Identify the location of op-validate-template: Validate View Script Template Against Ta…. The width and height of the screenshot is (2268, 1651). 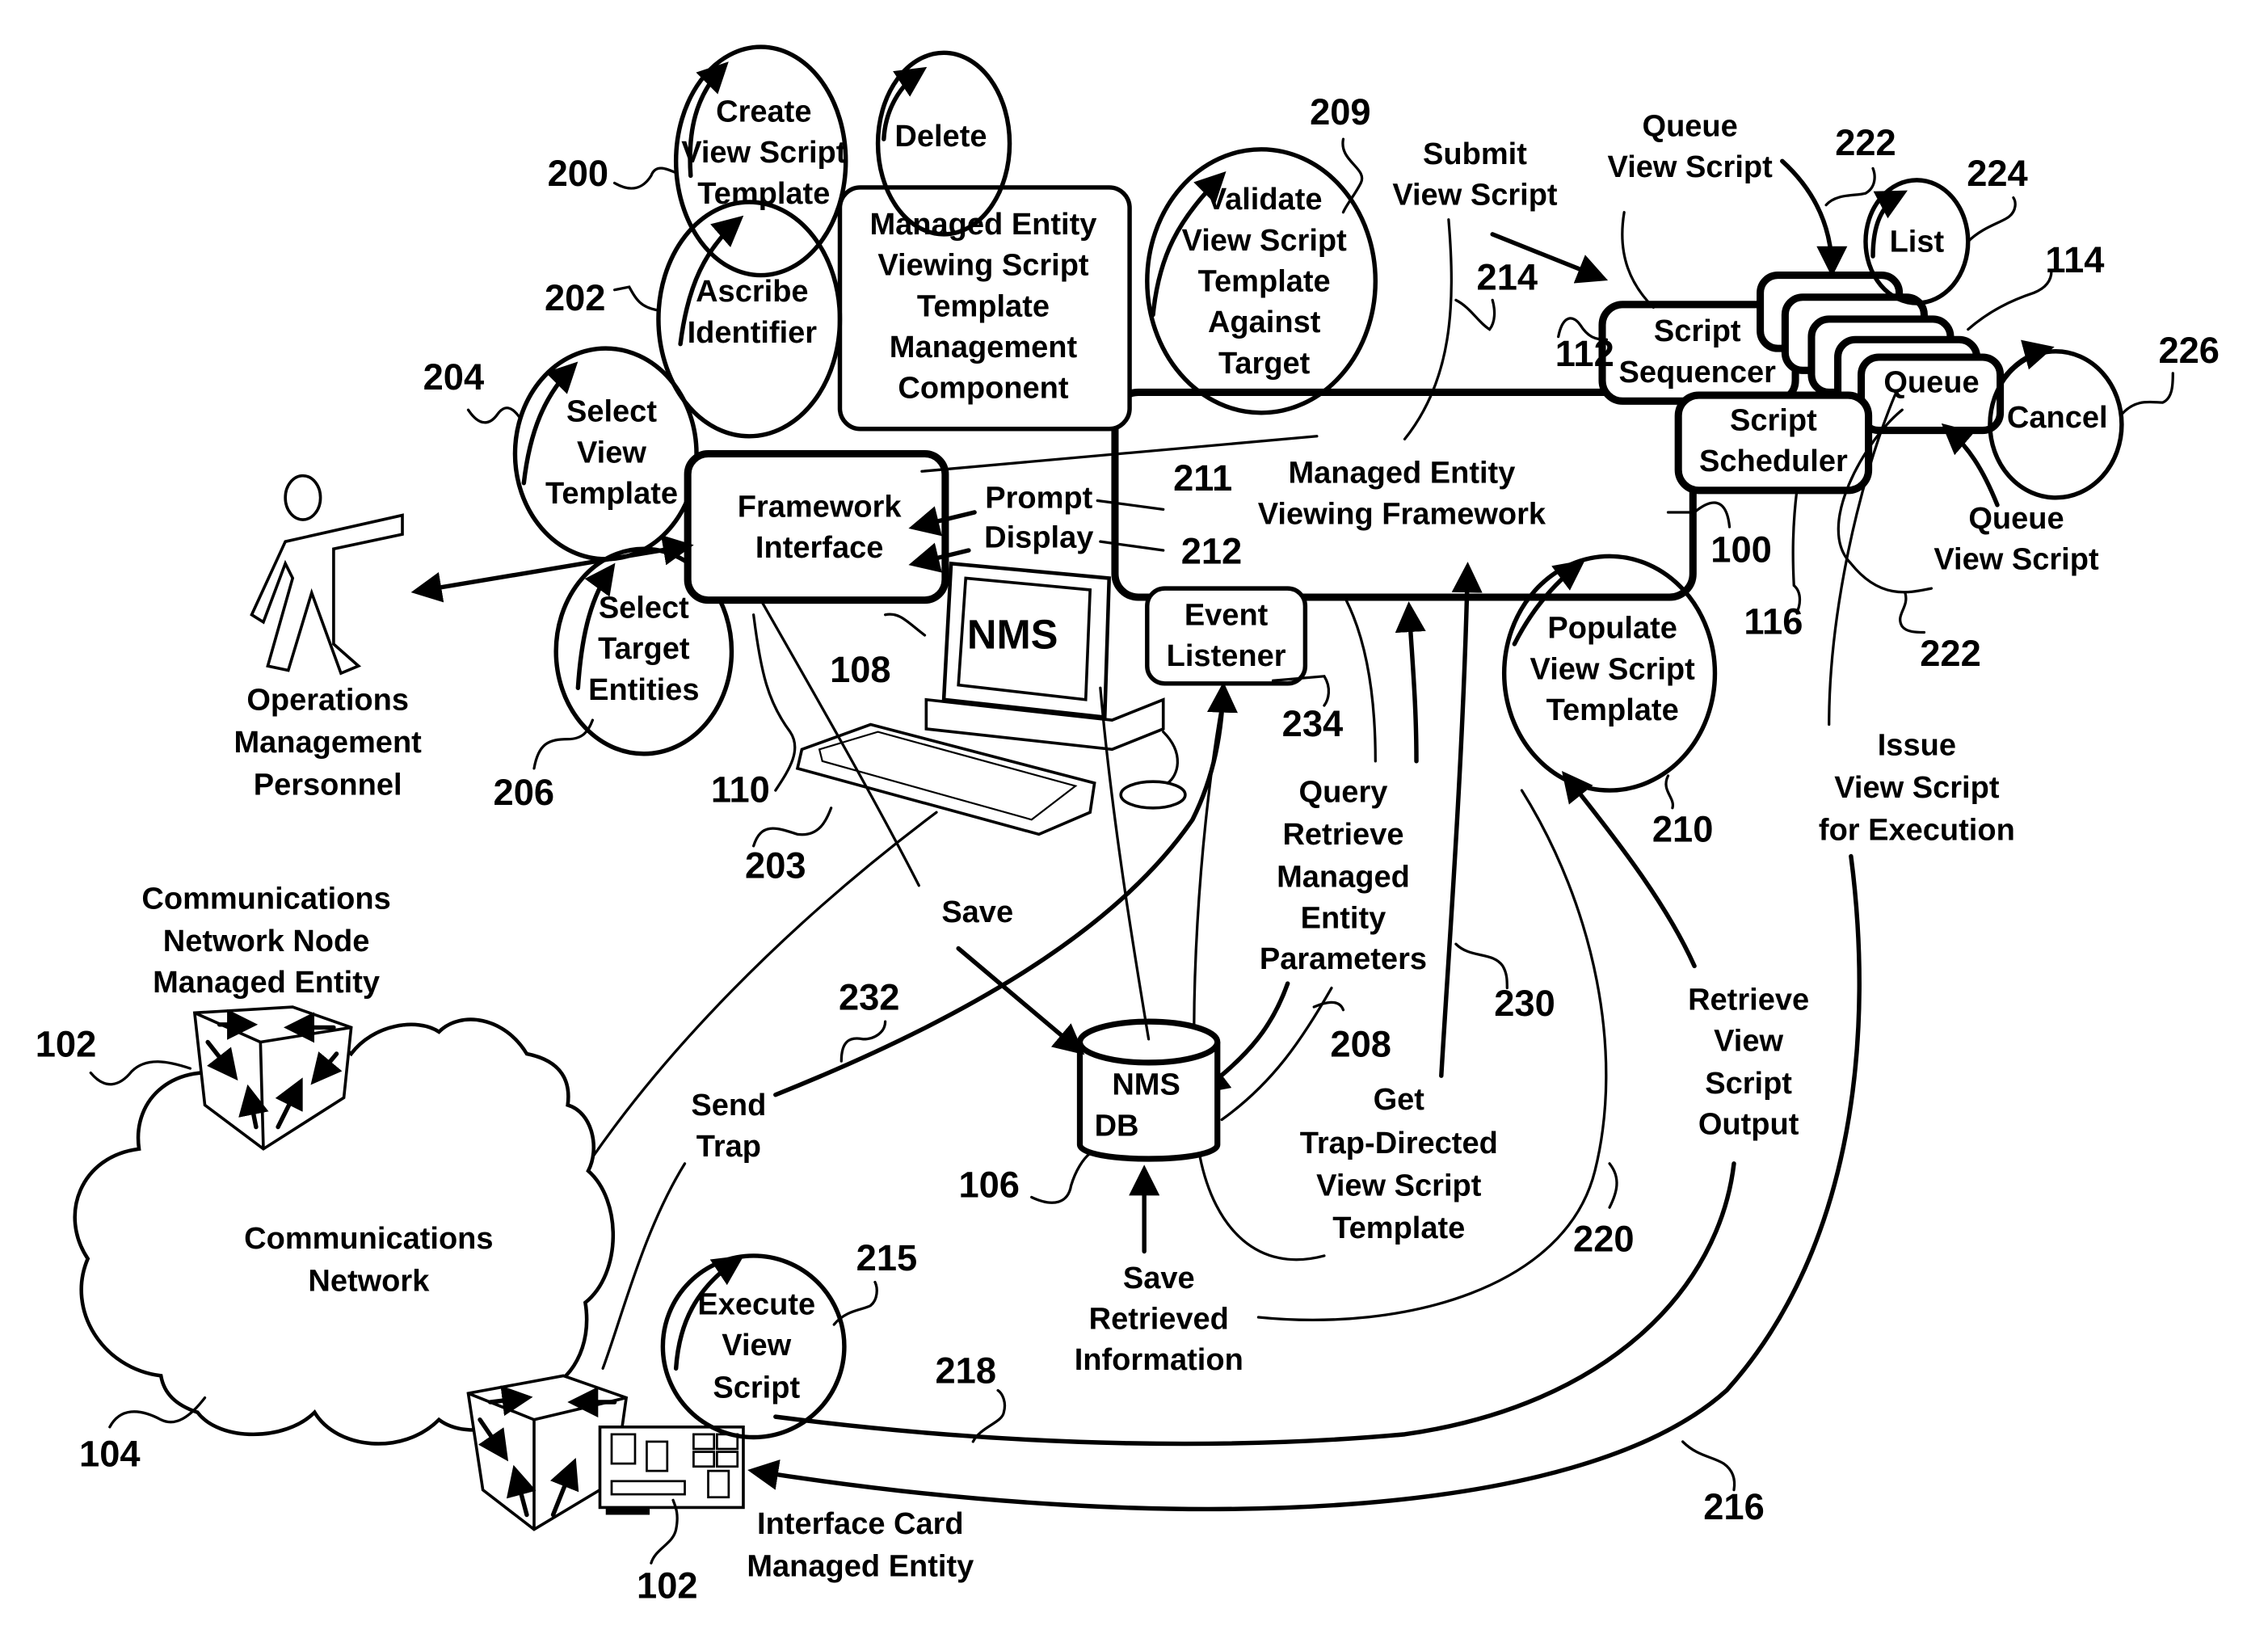
(1261, 253).